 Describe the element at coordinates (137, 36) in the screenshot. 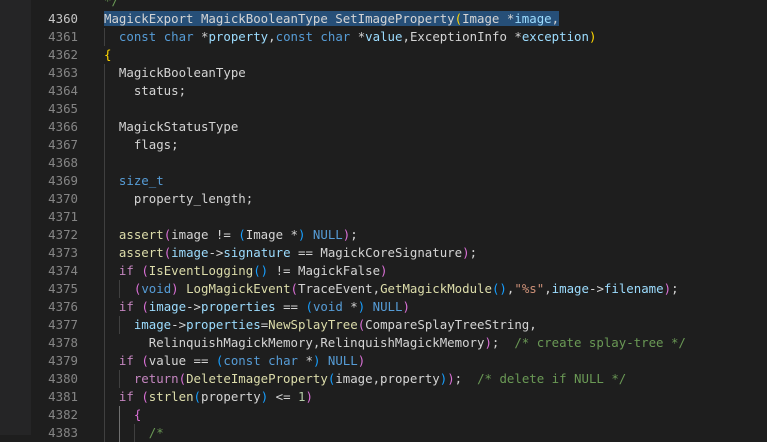

I see `code-token: const` at that location.